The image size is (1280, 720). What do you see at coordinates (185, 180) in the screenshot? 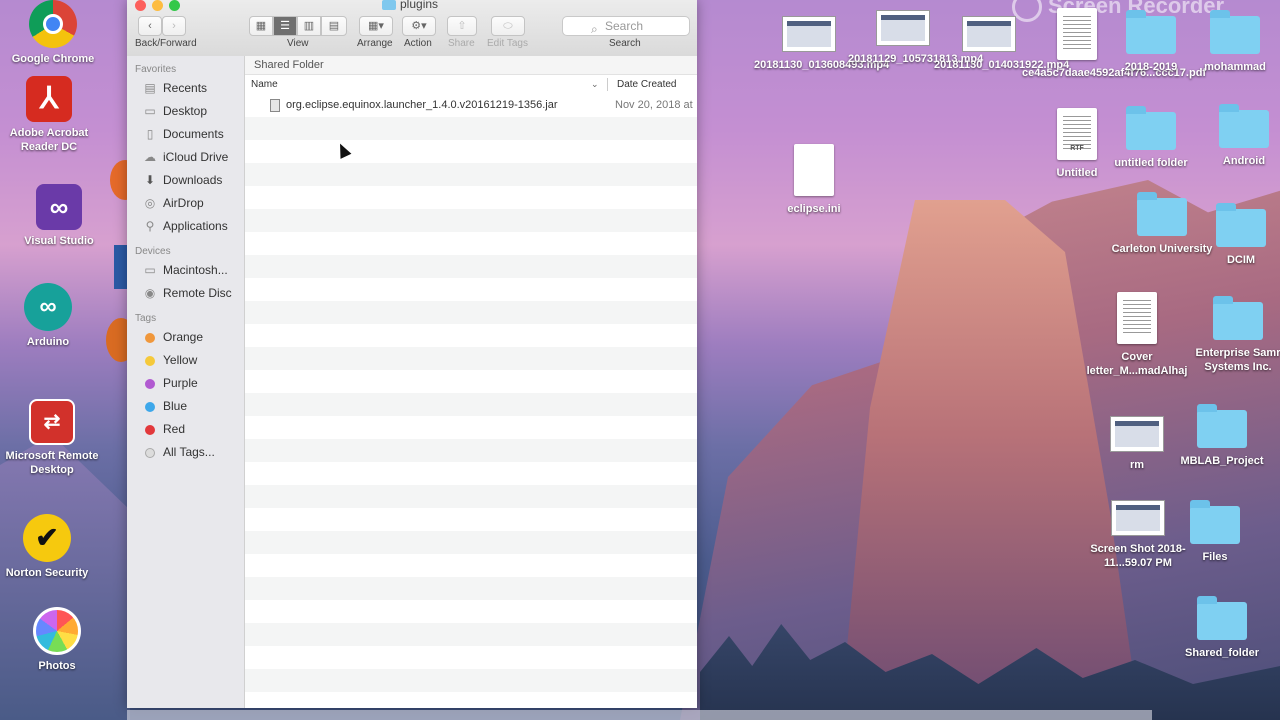
I see `sidebar-item-downloads: ⬇ Downloads` at bounding box center [185, 180].